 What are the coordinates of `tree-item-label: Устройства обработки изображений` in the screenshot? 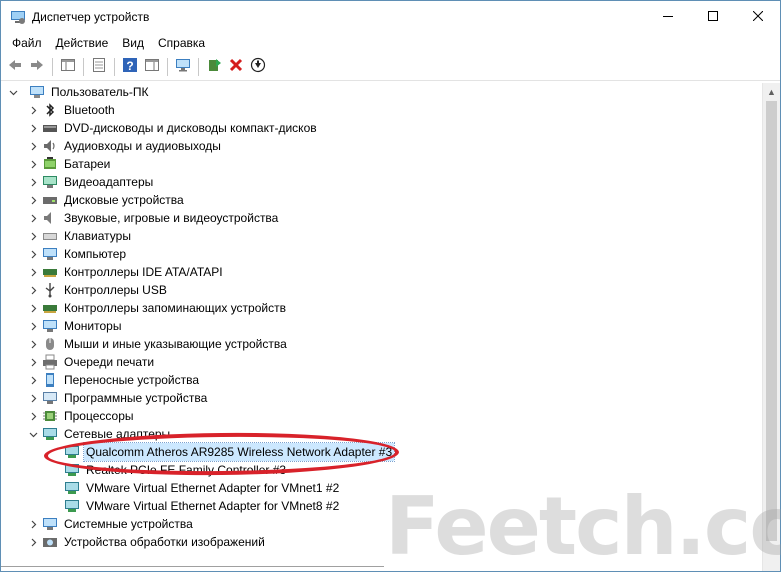 It's located at (164, 542).